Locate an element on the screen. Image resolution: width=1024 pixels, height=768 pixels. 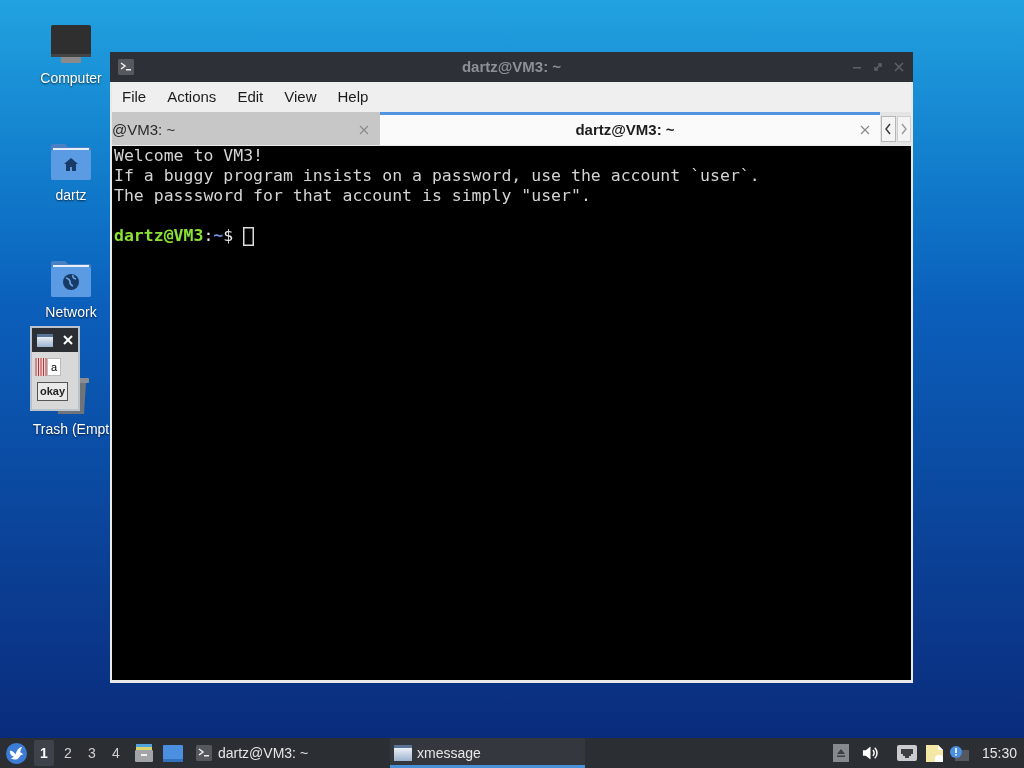
clock: 15:30 is located at coordinates (999, 753).